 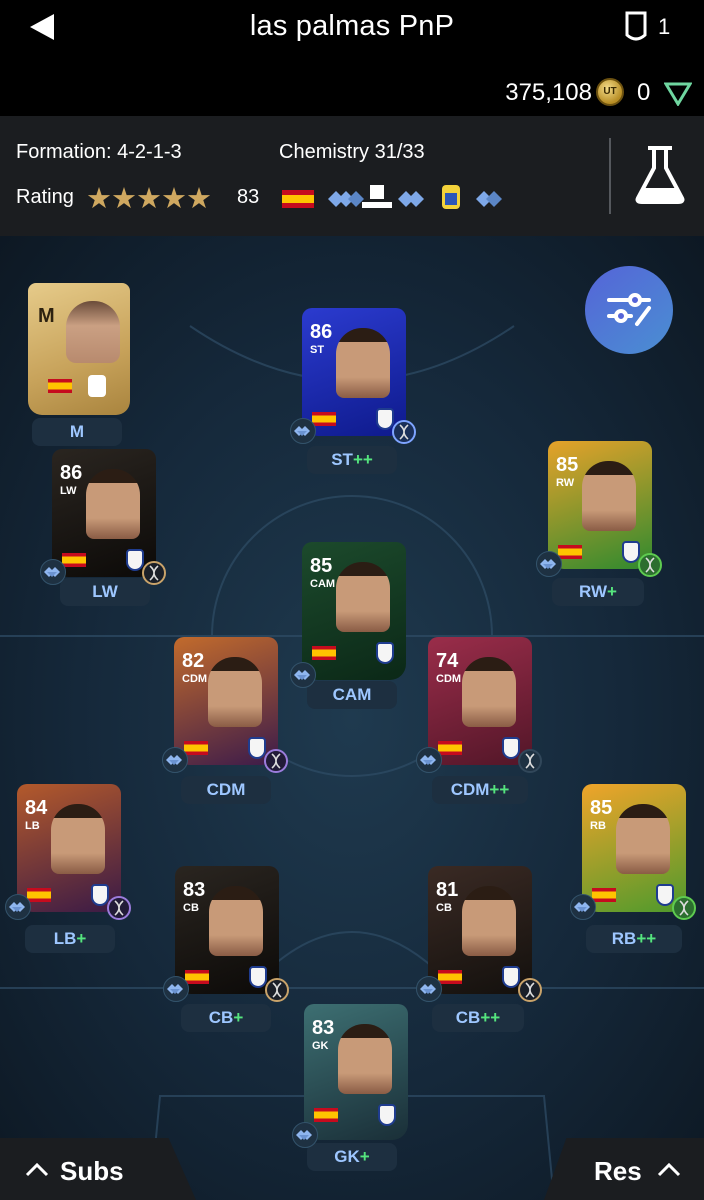 What do you see at coordinates (99, 152) in the screenshot?
I see `formation-label: Formation: 4-2-1-3` at bounding box center [99, 152].